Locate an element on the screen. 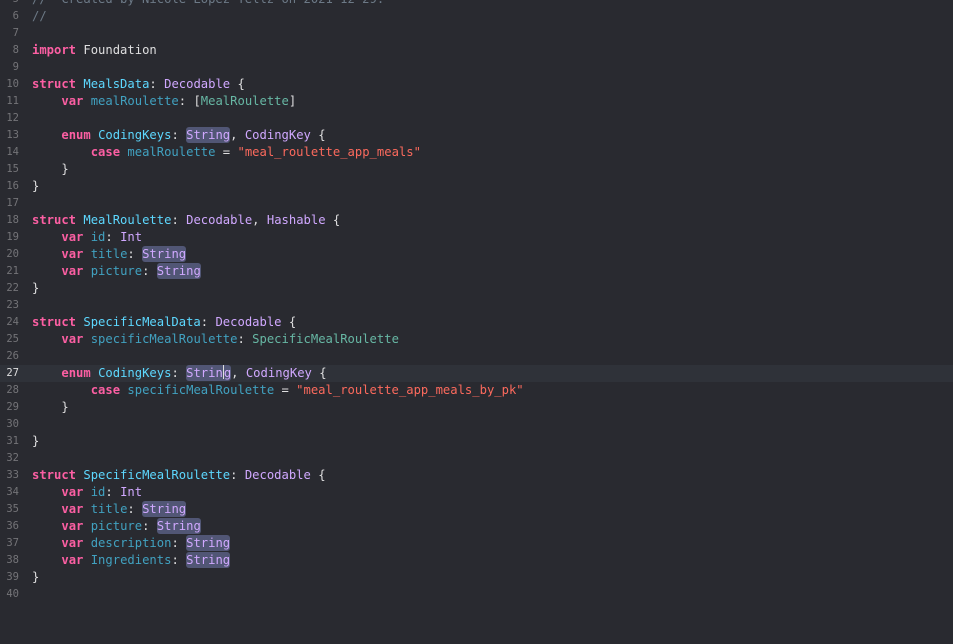 This screenshot has height=644, width=953. line-number: 40 is located at coordinates (12, 594).